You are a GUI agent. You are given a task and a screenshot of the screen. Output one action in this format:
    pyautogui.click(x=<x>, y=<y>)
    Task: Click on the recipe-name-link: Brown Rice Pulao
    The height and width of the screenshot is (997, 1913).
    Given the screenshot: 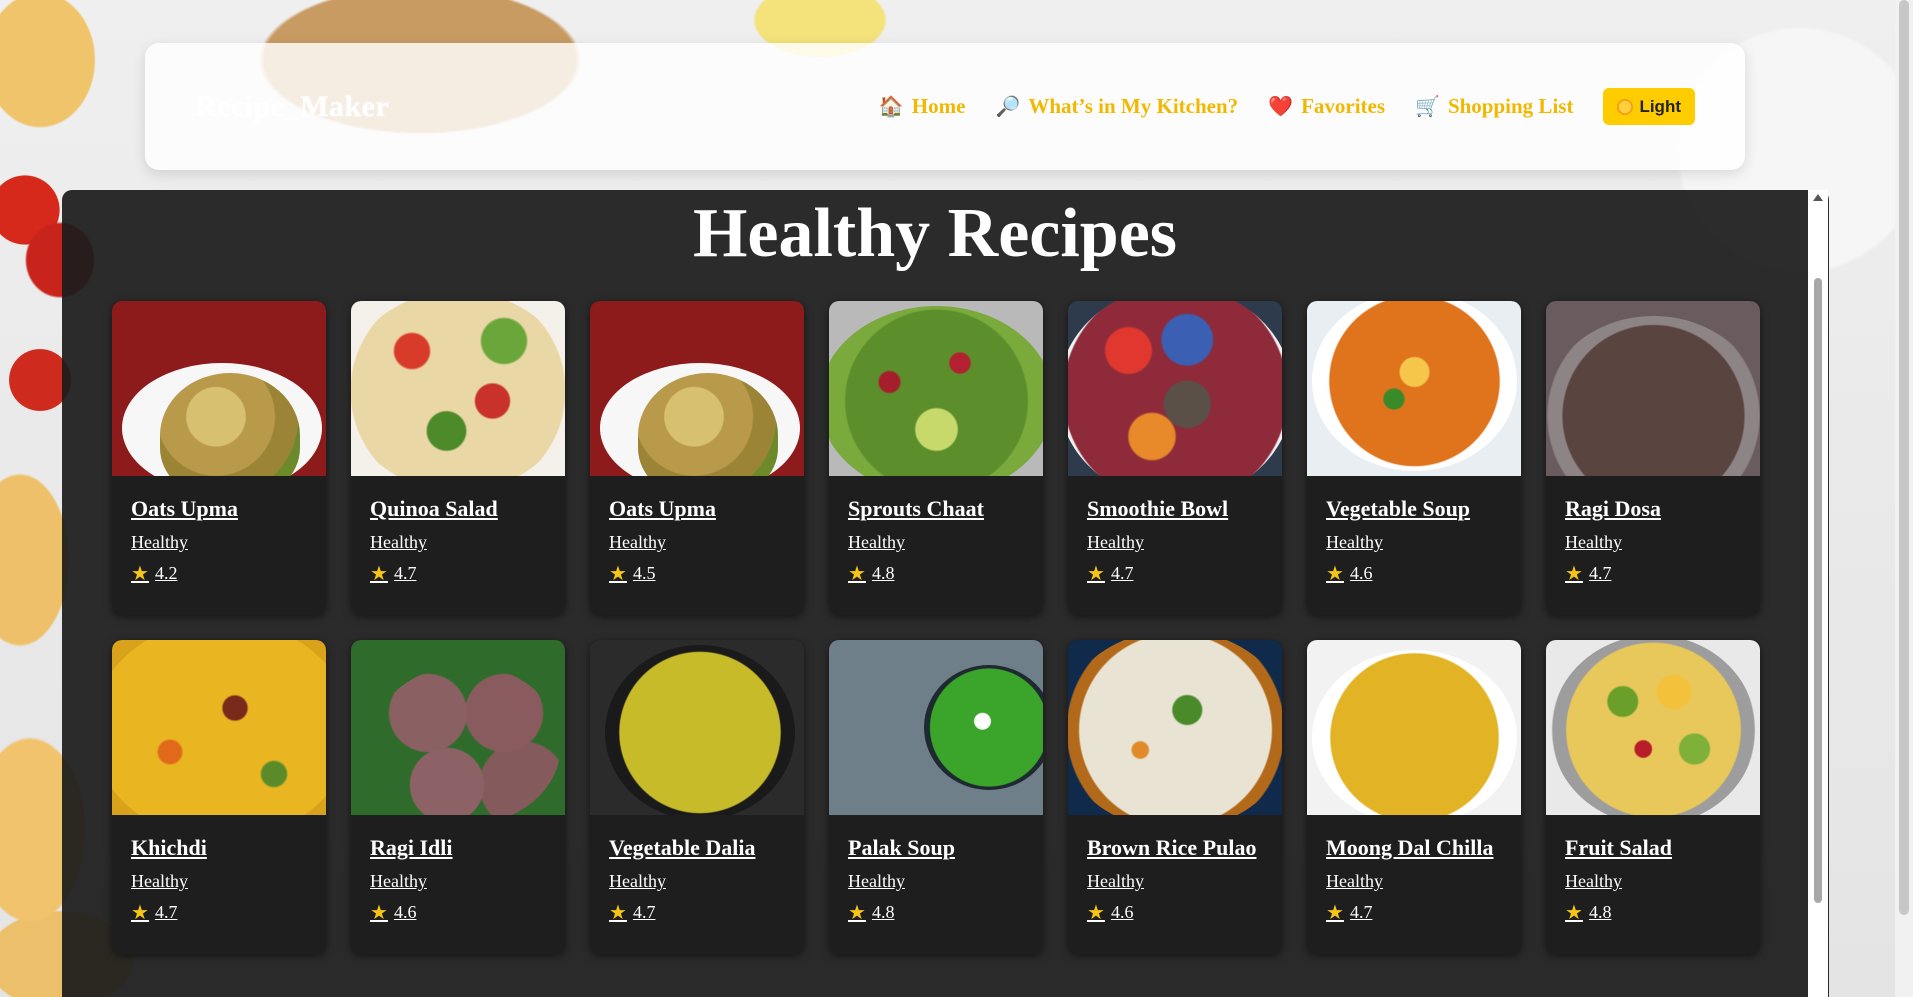 What is the action you would take?
    pyautogui.click(x=1175, y=847)
    